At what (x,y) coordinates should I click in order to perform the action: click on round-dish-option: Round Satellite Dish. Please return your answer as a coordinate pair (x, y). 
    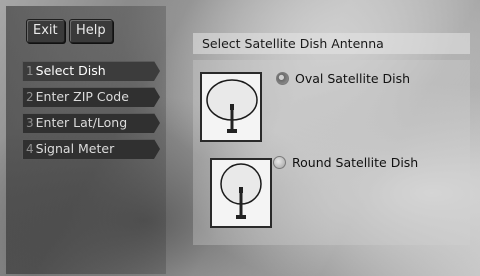
    Looking at the image, I should click on (345, 163).